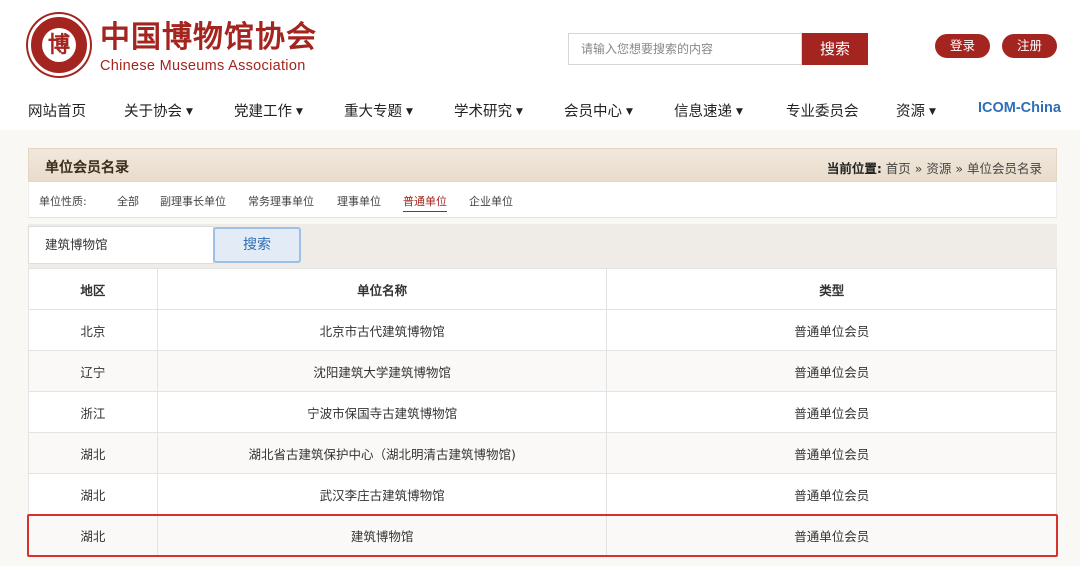 This screenshot has width=1080, height=566. I want to click on member-search-button: 搜索, so click(257, 245).